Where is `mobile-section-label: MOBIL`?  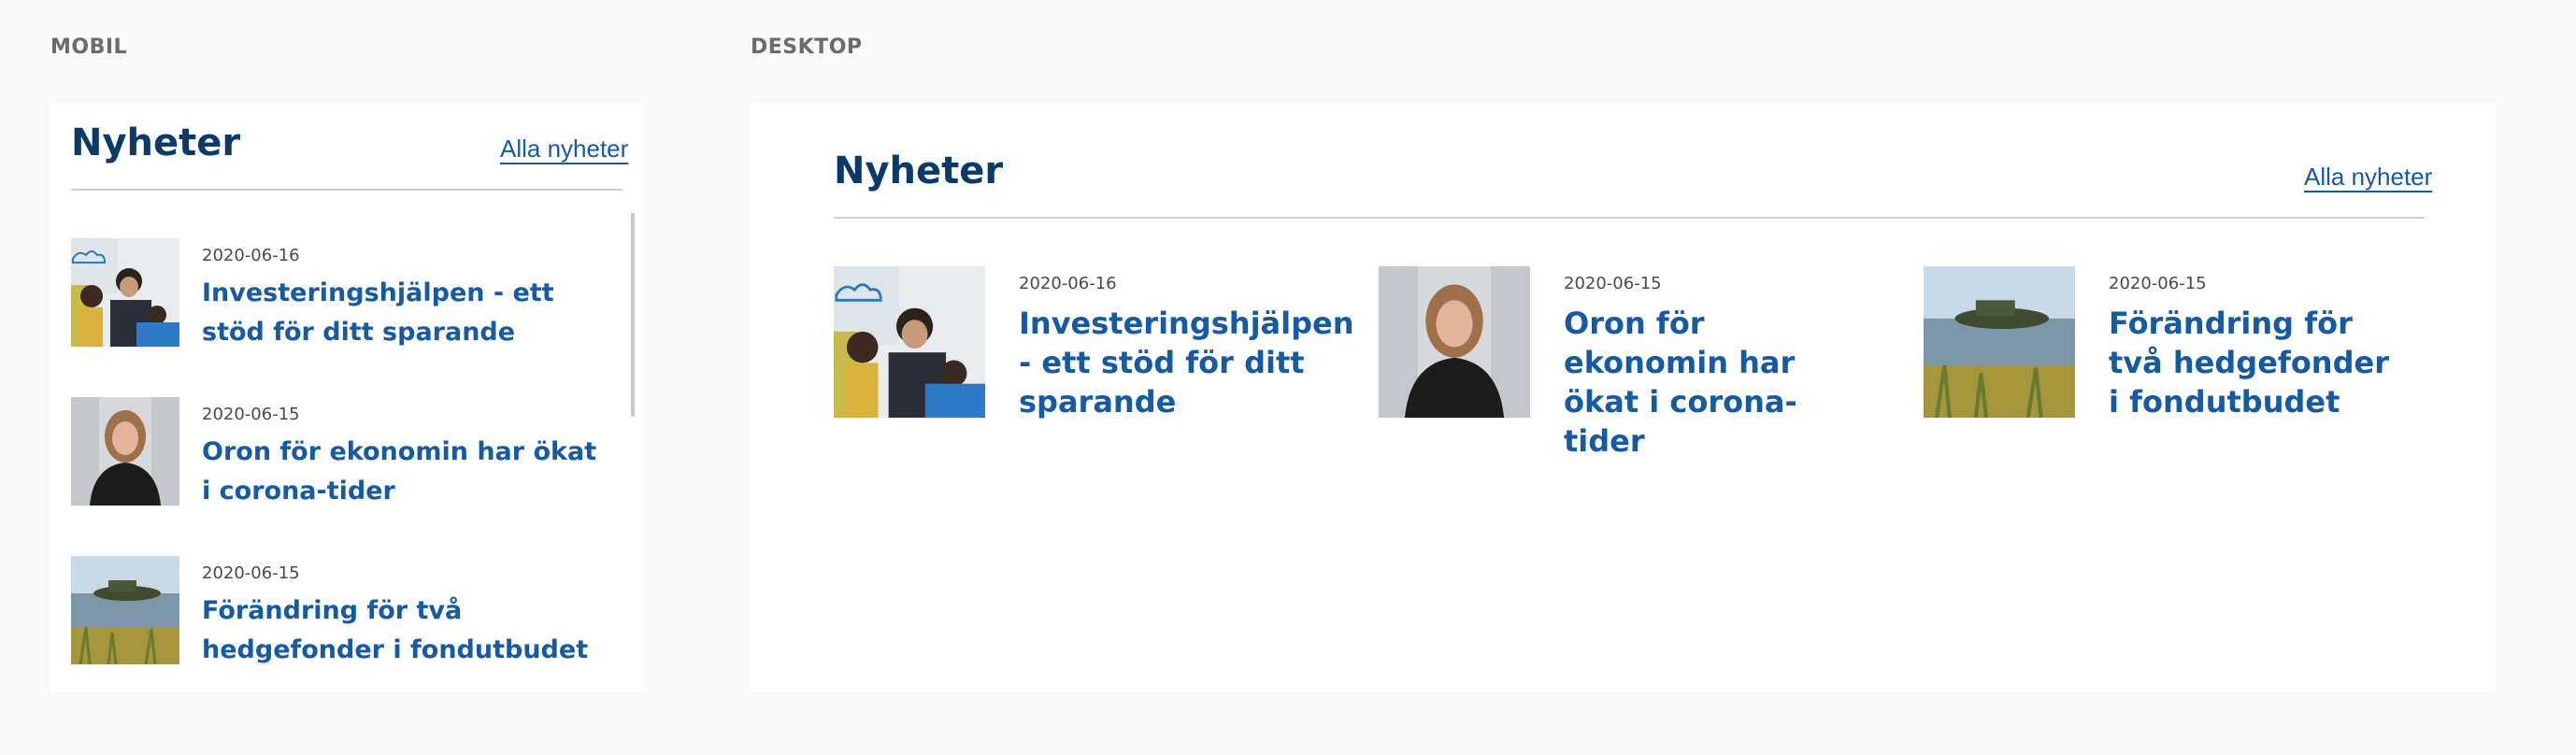
mobile-section-label: MOBIL is located at coordinates (89, 48).